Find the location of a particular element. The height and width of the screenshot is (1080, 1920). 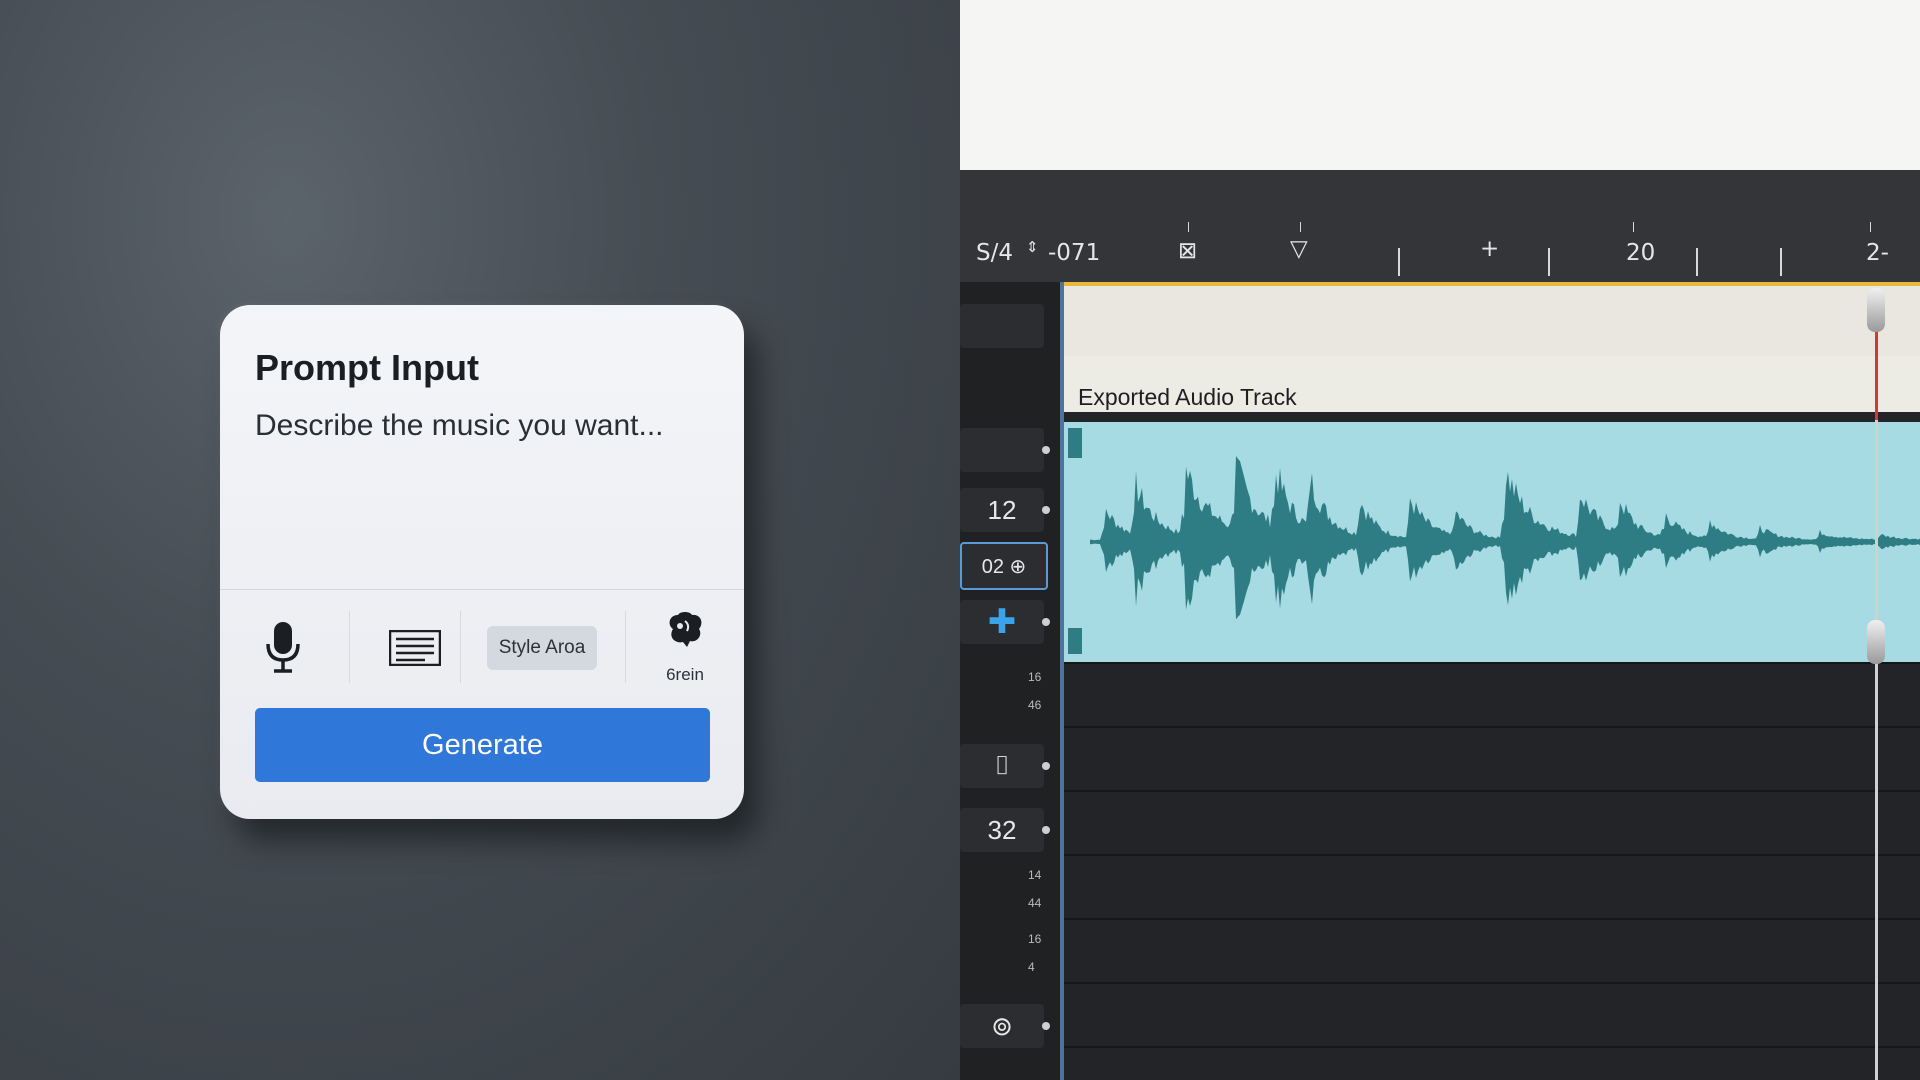

playhead-red-marker is located at coordinates (1876, 370).